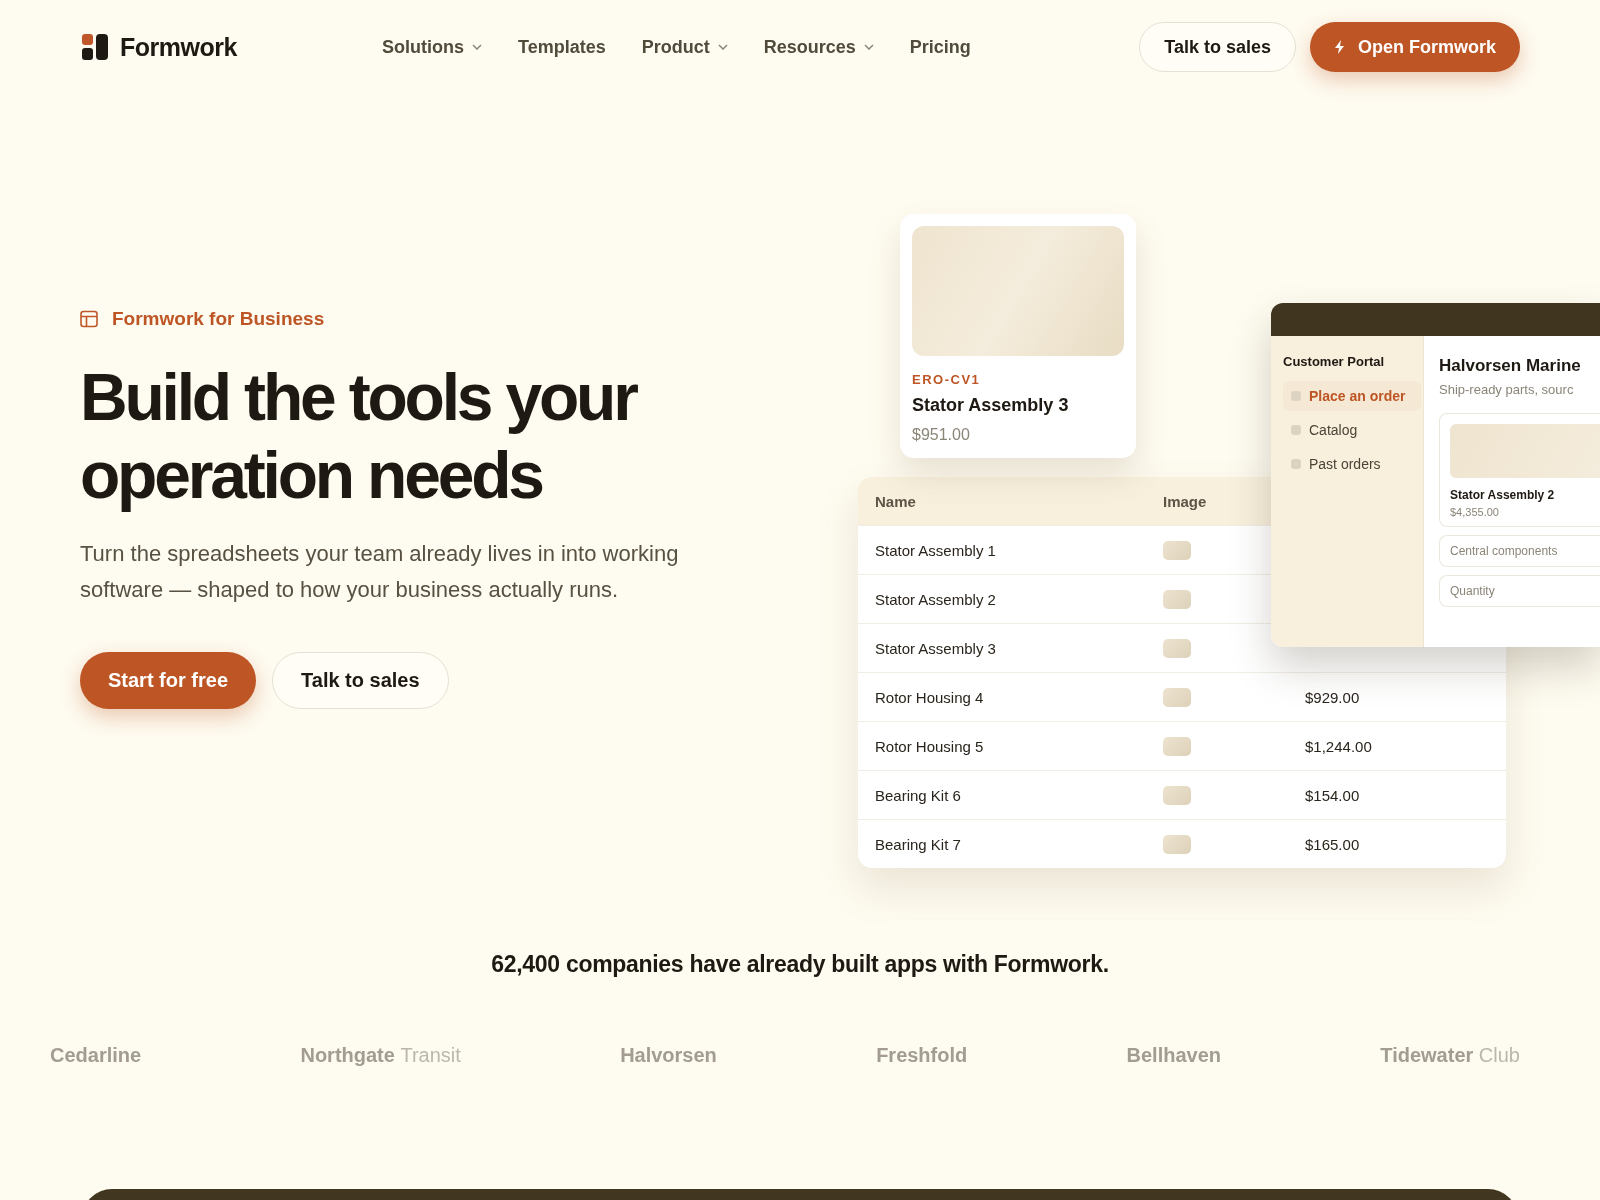 This screenshot has height=1200, width=1600. Describe the element at coordinates (1334, 361) in the screenshot. I see `portal-title: Customer Portal` at that location.